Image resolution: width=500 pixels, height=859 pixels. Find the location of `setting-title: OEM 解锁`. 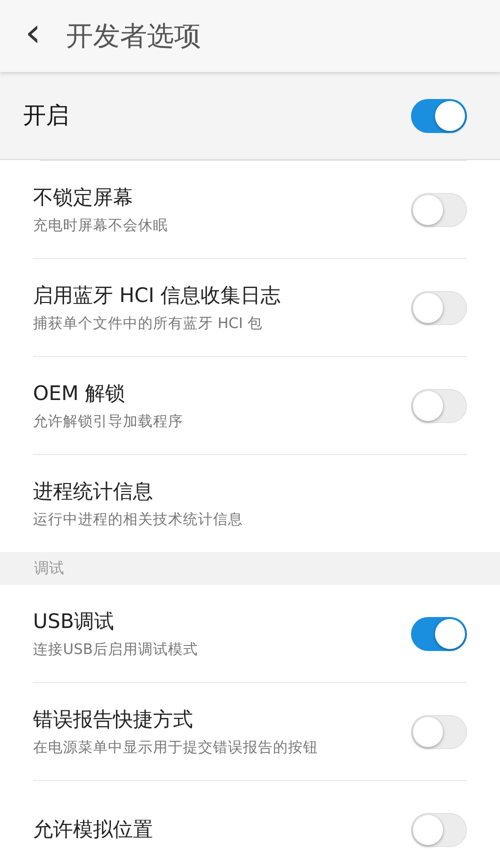

setting-title: OEM 解锁 is located at coordinates (79, 393).